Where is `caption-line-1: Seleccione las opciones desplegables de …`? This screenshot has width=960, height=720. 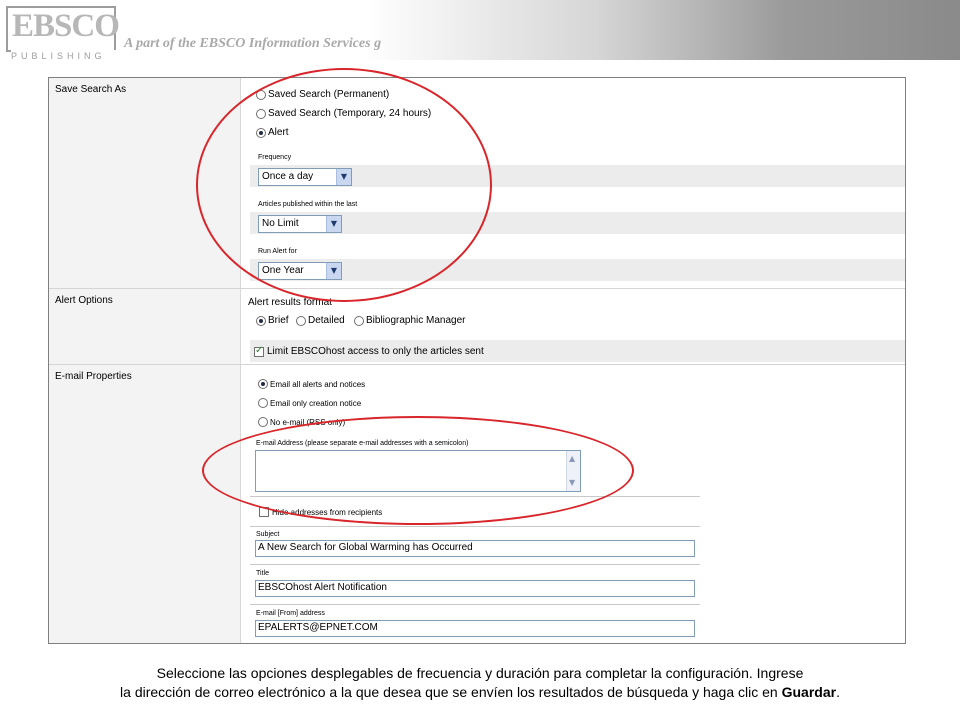
caption-line-1: Seleccione las opciones desplegables de … is located at coordinates (480, 673).